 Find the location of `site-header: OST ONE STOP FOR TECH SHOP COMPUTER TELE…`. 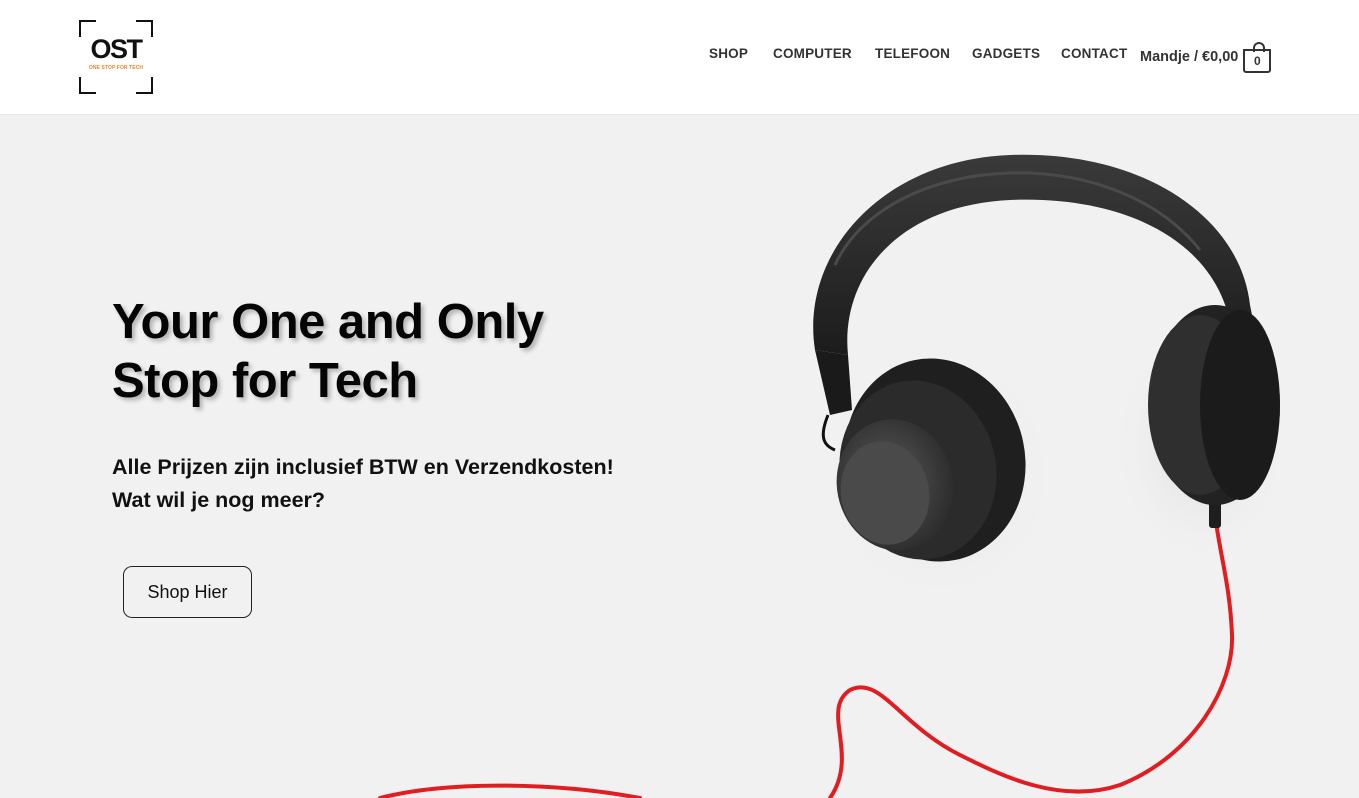

site-header: OST ONE STOP FOR TECH SHOP COMPUTER TELE… is located at coordinates (679, 57).